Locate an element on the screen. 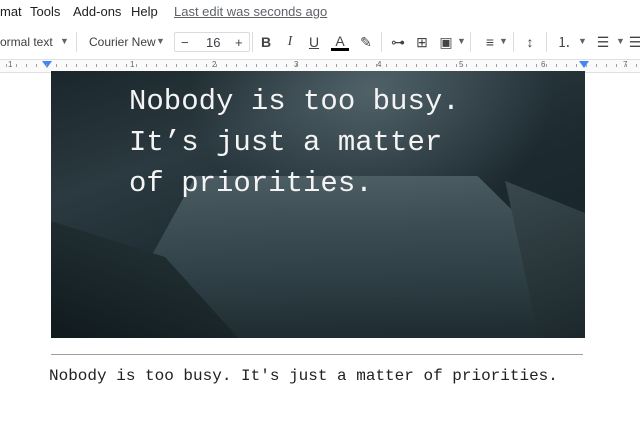  menu-add-ons: Add-ons is located at coordinates (97, 11).